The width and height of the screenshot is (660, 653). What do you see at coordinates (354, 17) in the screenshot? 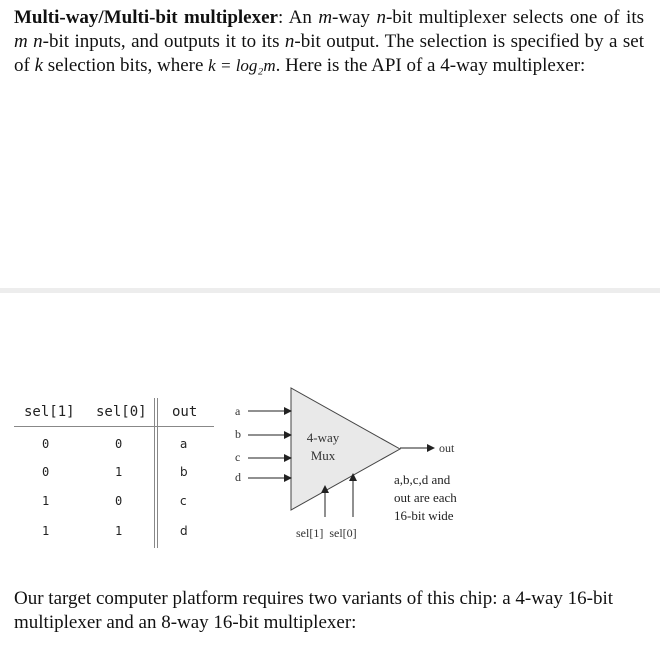
I see `intro-text: -way` at bounding box center [354, 17].